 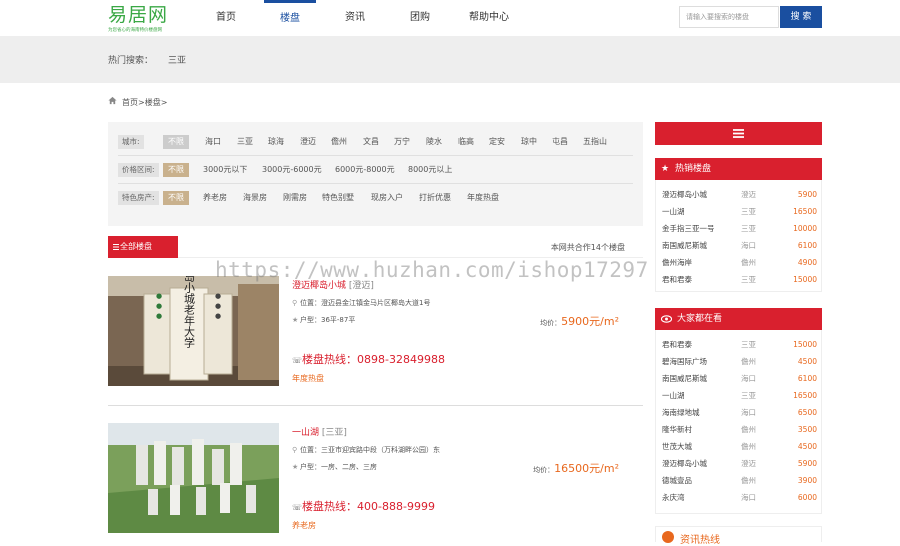 What do you see at coordinates (136, 246) in the screenshot?
I see `tab-all-label: 全部楼盘` at bounding box center [136, 246].